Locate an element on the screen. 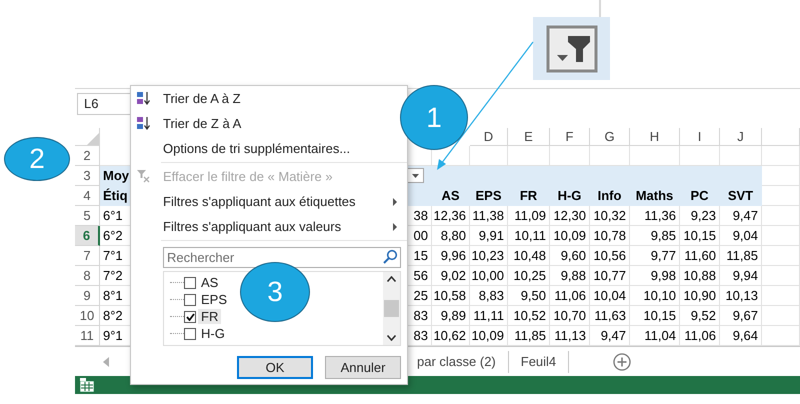  sort-ascending-icon is located at coordinates (143, 98).